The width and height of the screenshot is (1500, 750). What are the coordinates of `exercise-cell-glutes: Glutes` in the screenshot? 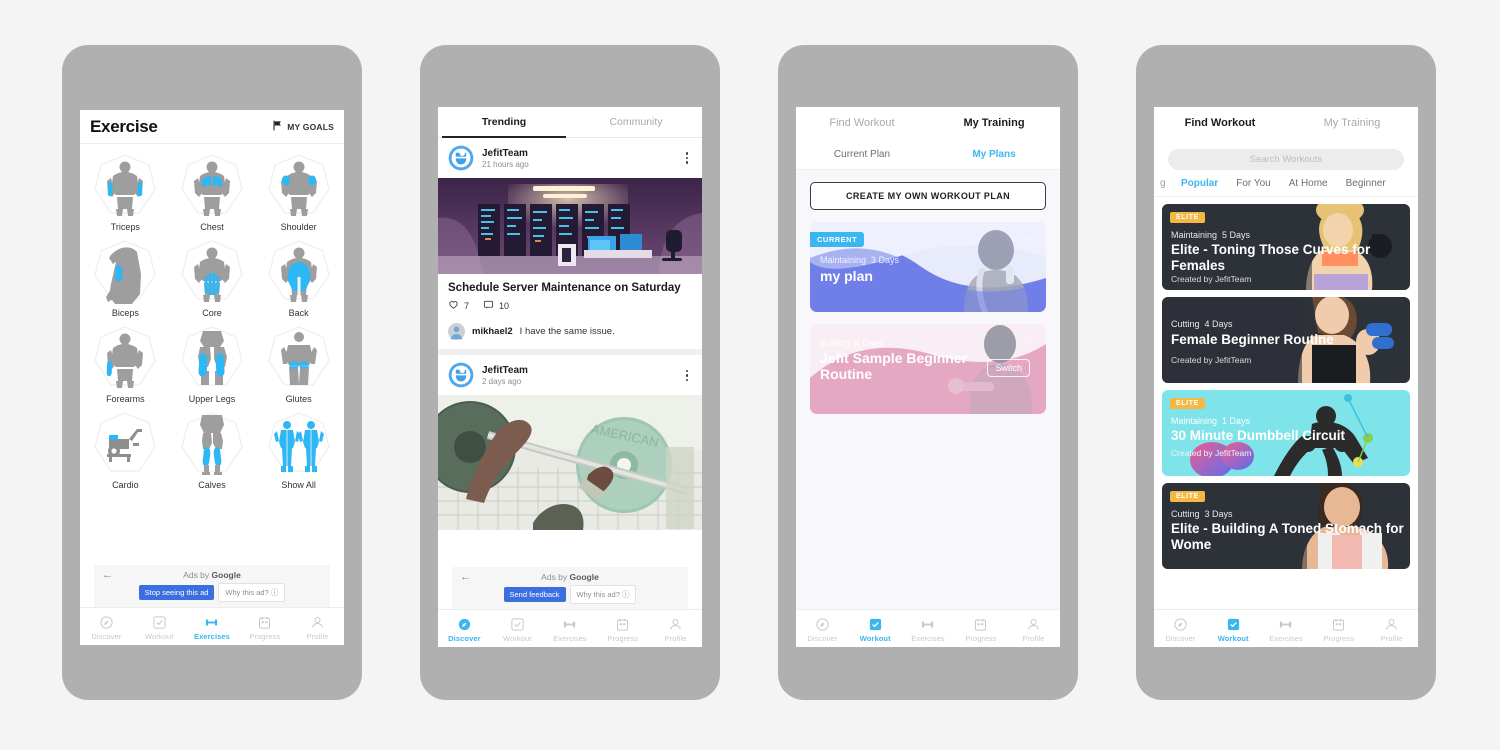 It's located at (298, 363).